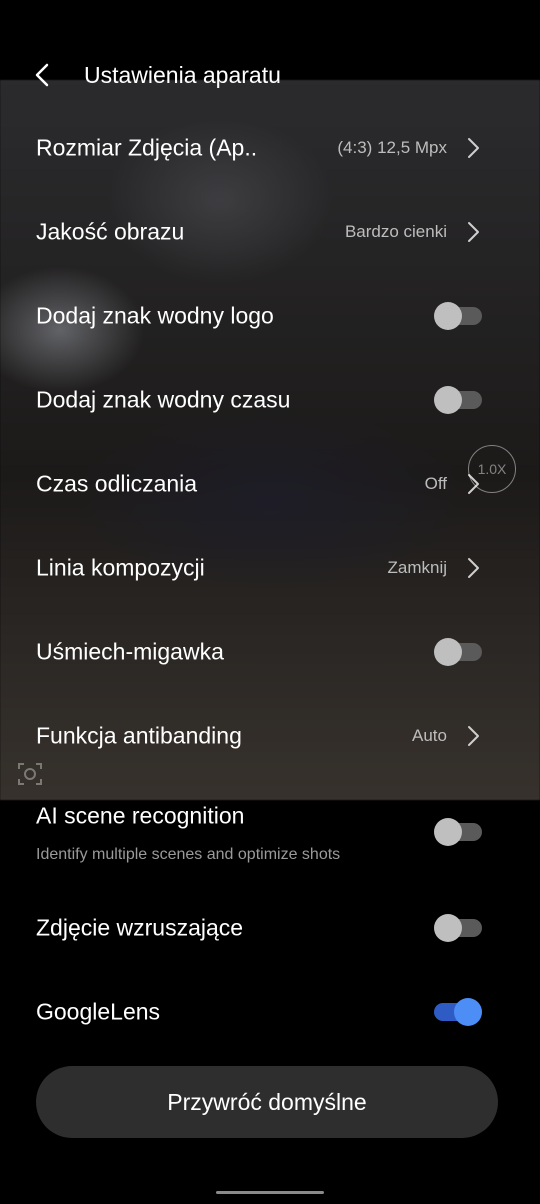 The height and width of the screenshot is (1204, 540). What do you see at coordinates (155, 315) in the screenshot?
I see `setting-label: Dodaj znak wodny logo` at bounding box center [155, 315].